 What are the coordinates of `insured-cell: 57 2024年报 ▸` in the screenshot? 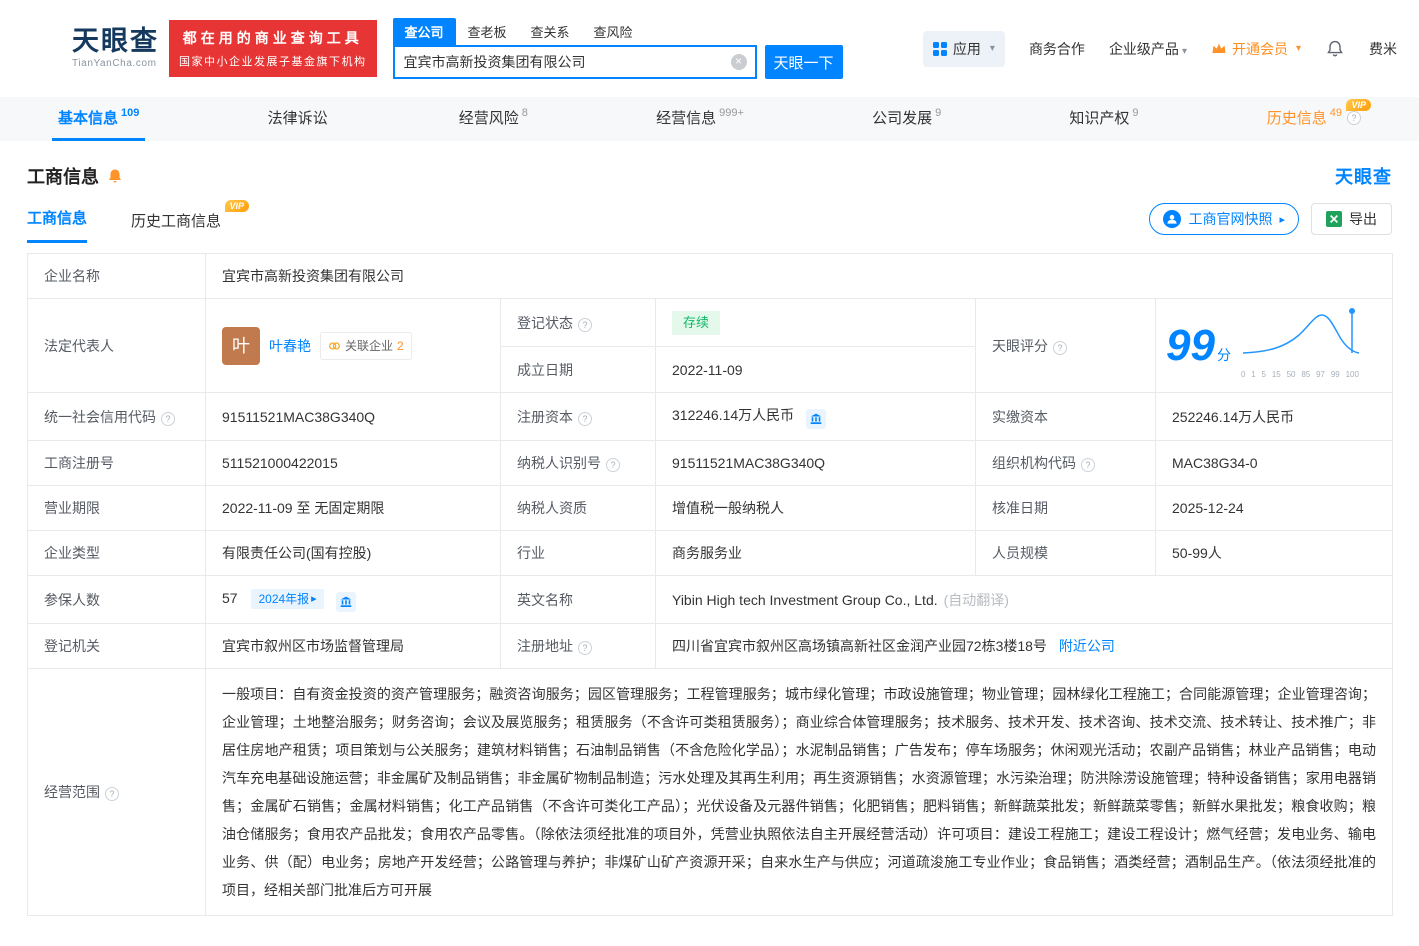 It's located at (353, 599).